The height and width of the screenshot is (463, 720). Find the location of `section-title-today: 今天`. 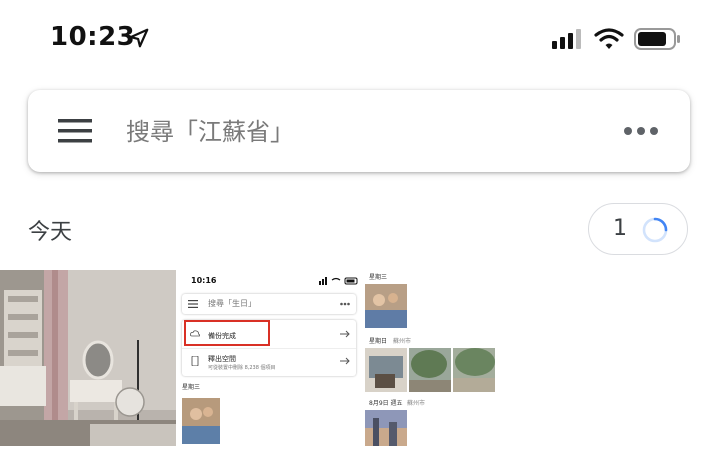

section-title-today: 今天 is located at coordinates (50, 232).